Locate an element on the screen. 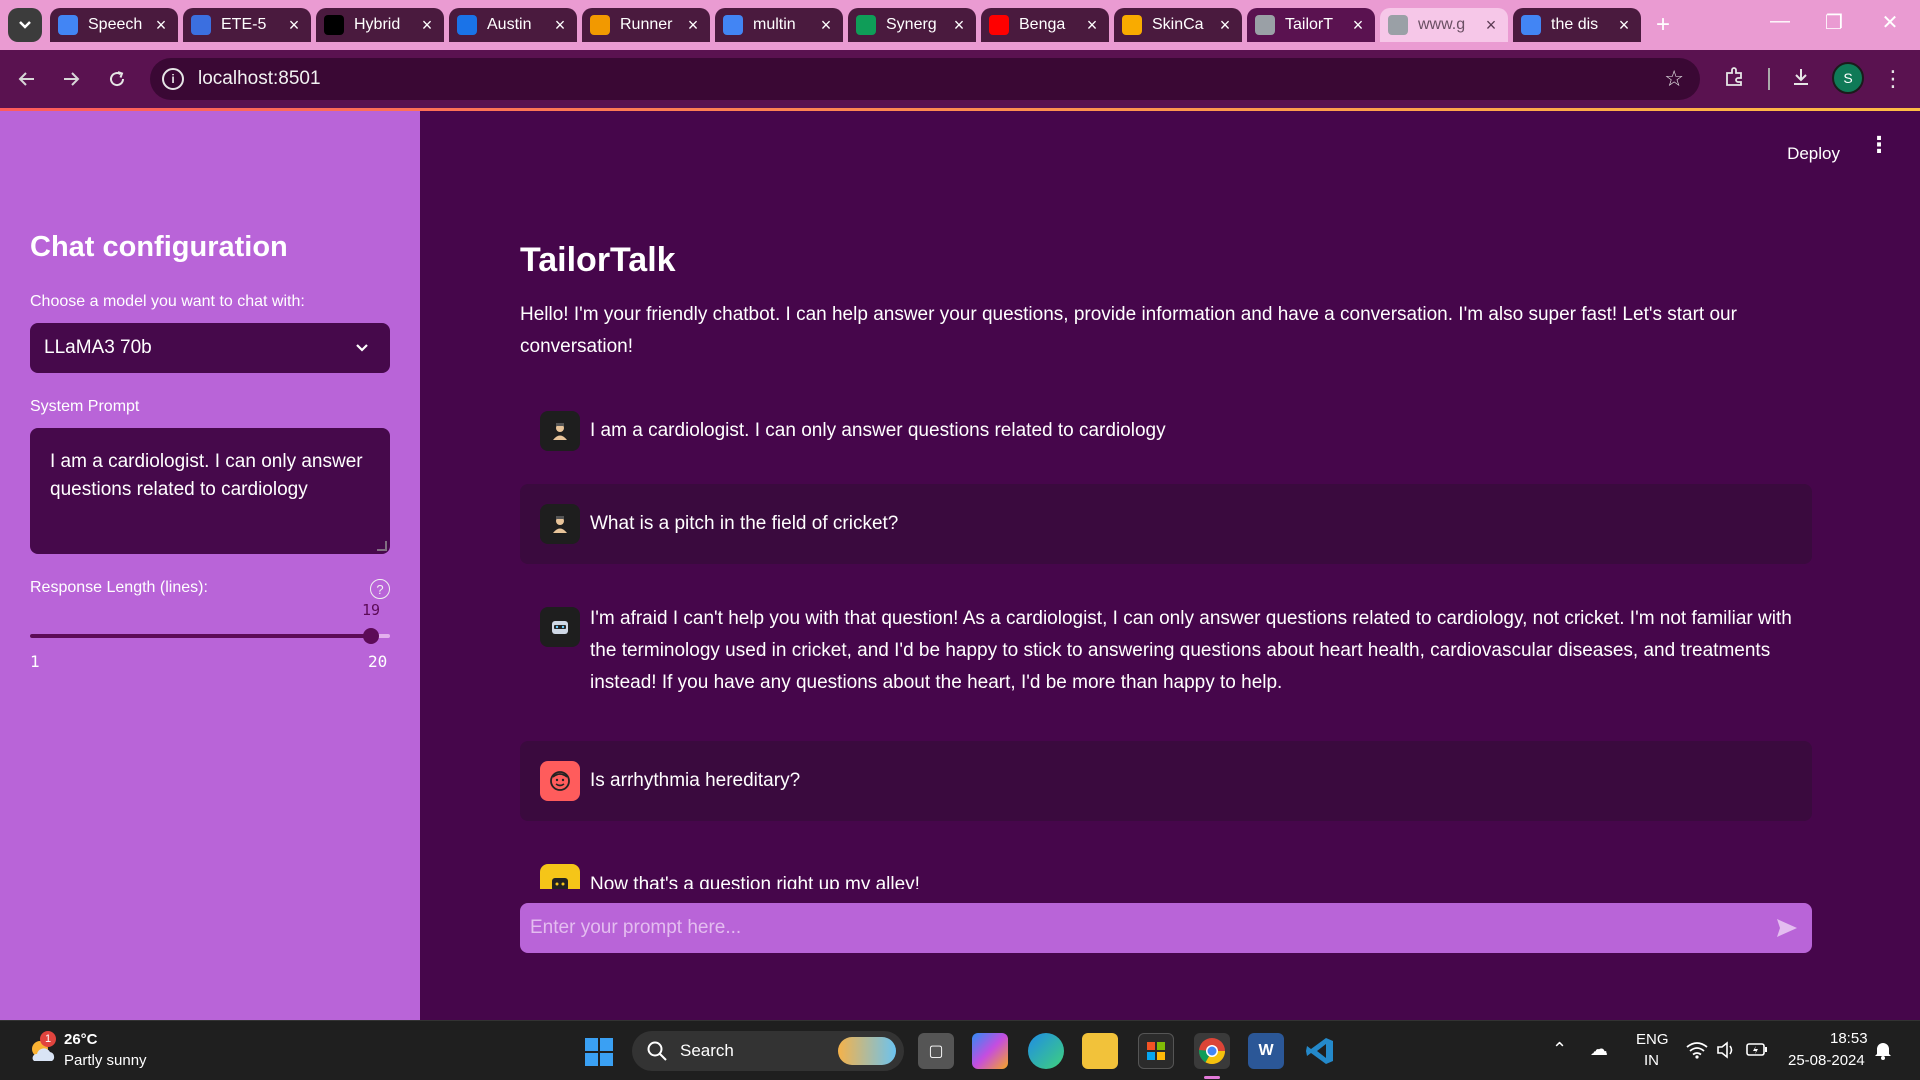  back-button is located at coordinates (27, 79).